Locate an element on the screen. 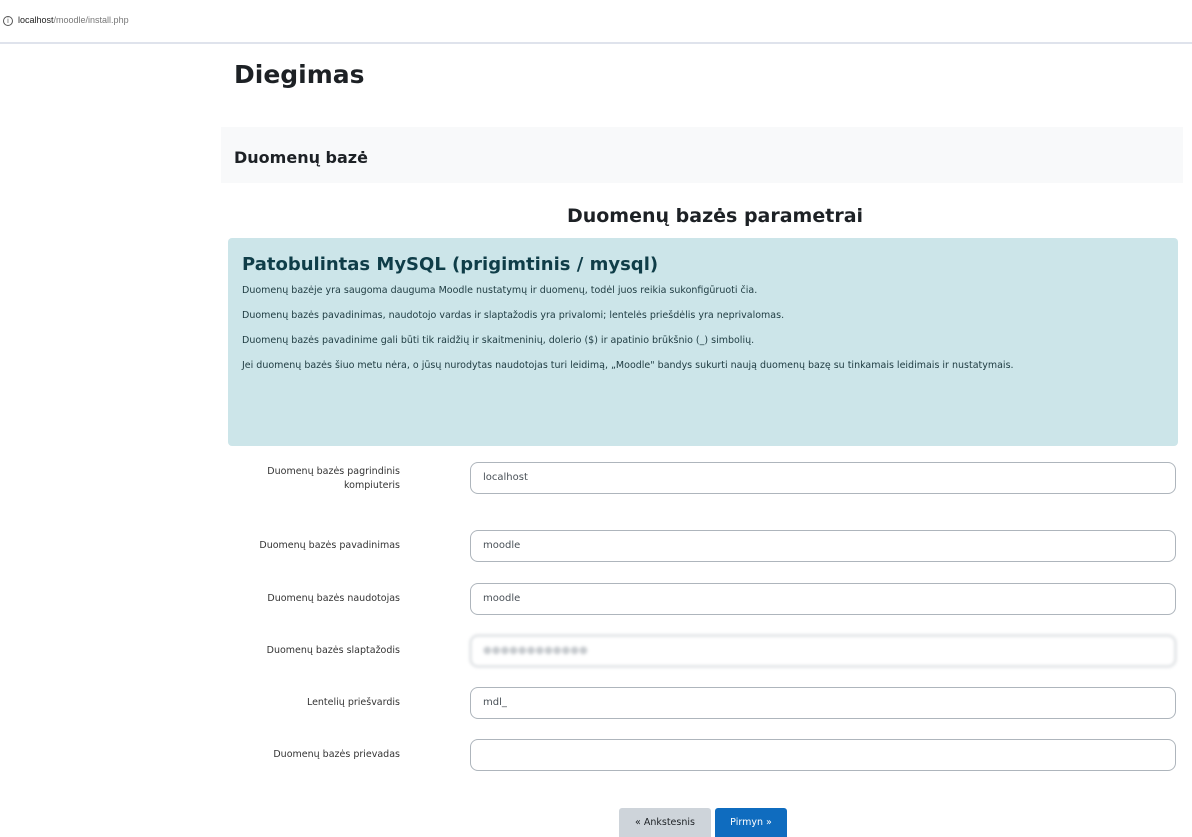 The image size is (1192, 837). url-host: localhost is located at coordinates (36, 20).